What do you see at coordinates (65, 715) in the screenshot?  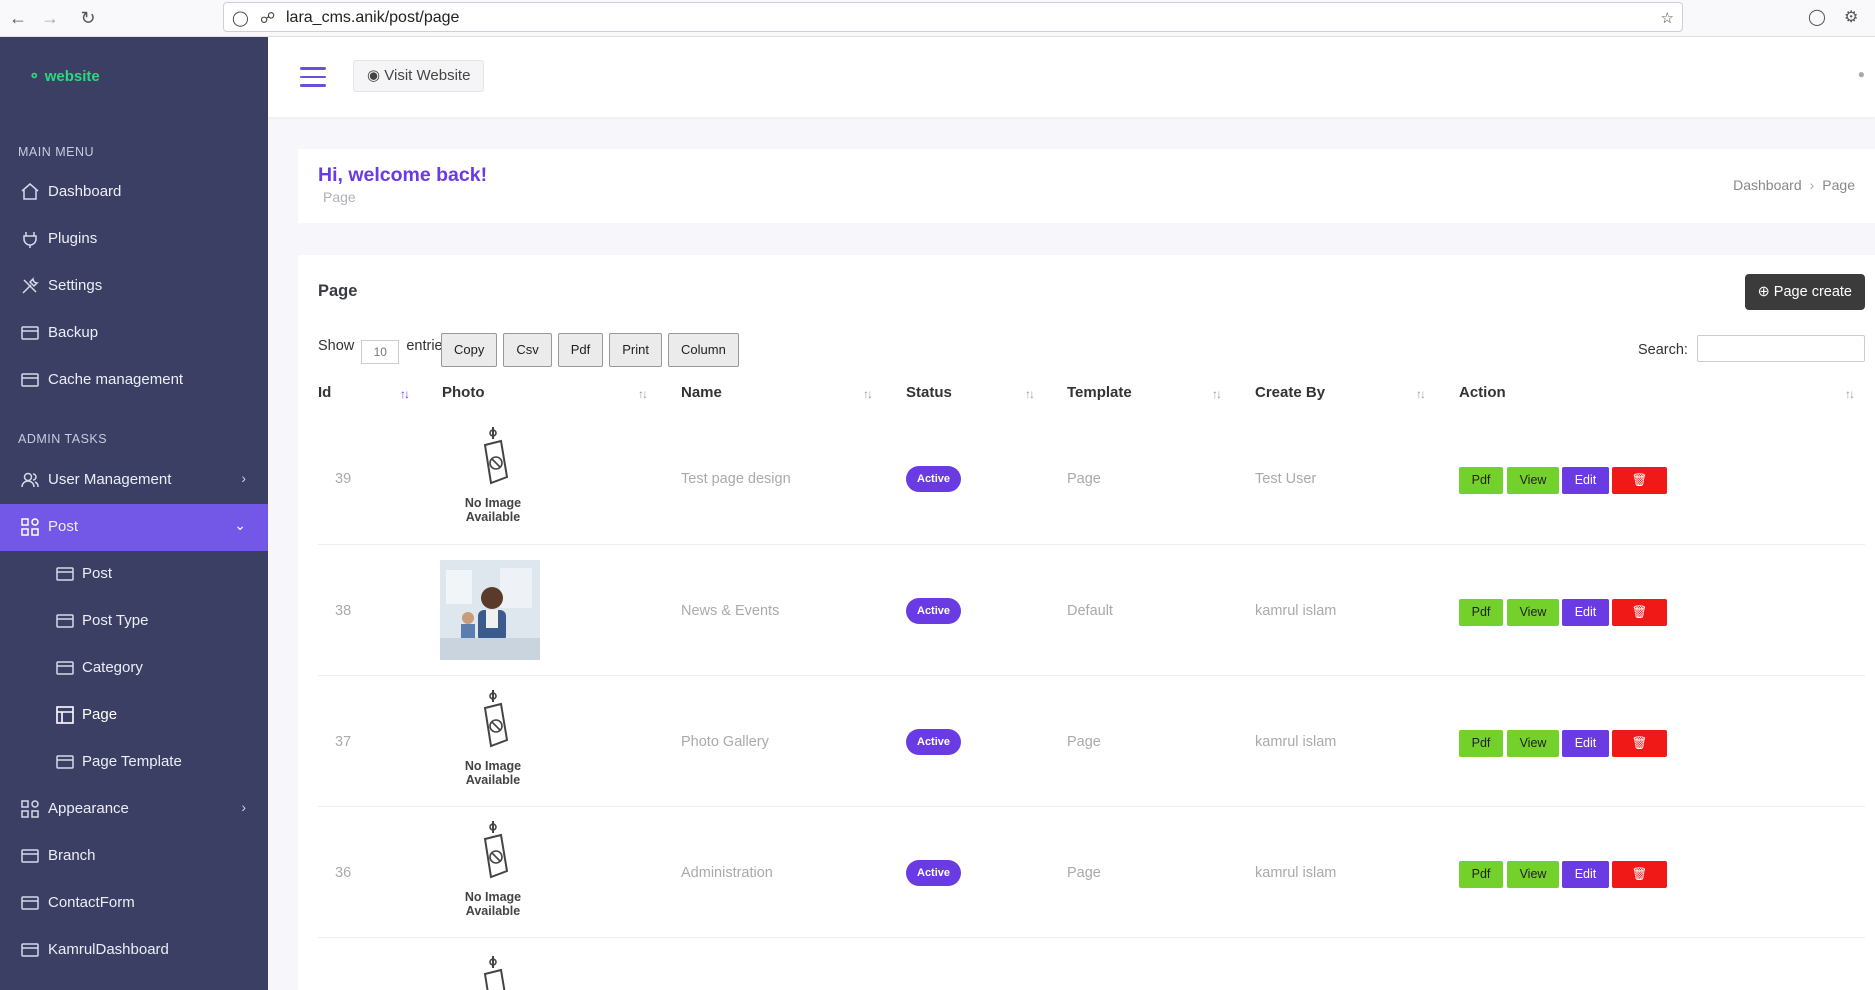 I see `layout-icon` at bounding box center [65, 715].